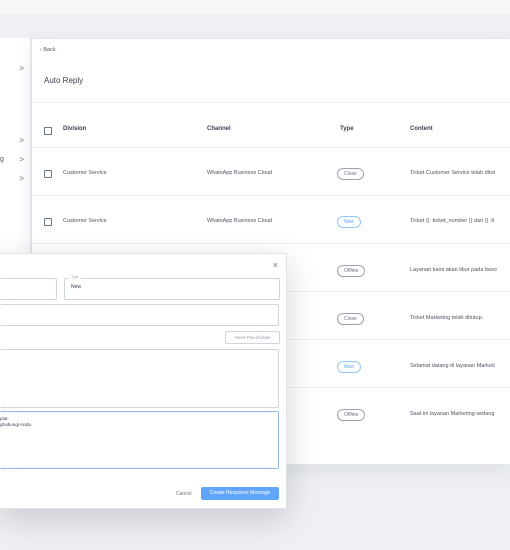 This screenshot has width=510, height=550. Describe the element at coordinates (271, 117) in the screenshot. I see `toolbar-area` at that location.